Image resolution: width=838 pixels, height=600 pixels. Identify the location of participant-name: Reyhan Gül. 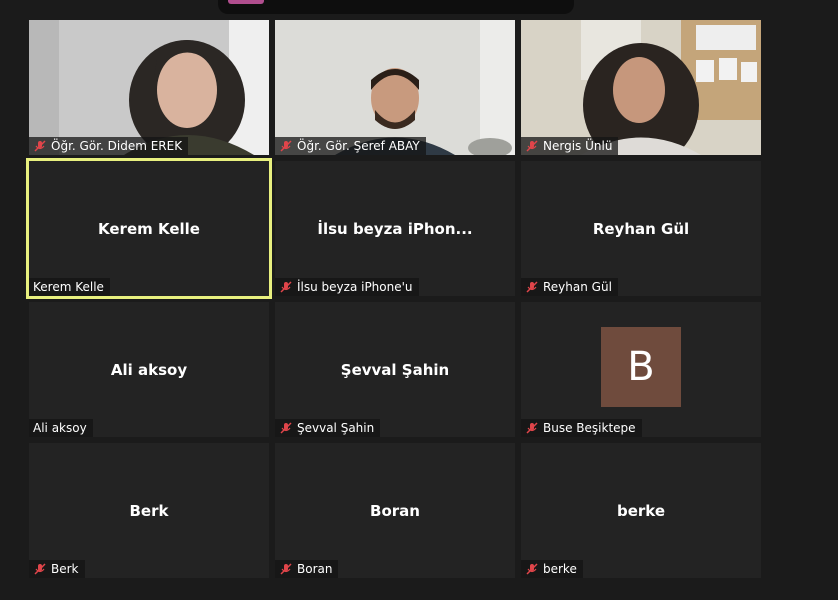
(577, 287).